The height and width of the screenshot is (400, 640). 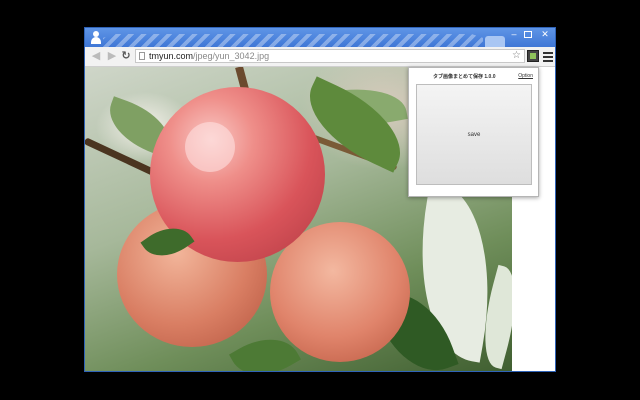 I want to click on popup-title: タブ画像まとめて保存 1.0.0, so click(x=464, y=77).